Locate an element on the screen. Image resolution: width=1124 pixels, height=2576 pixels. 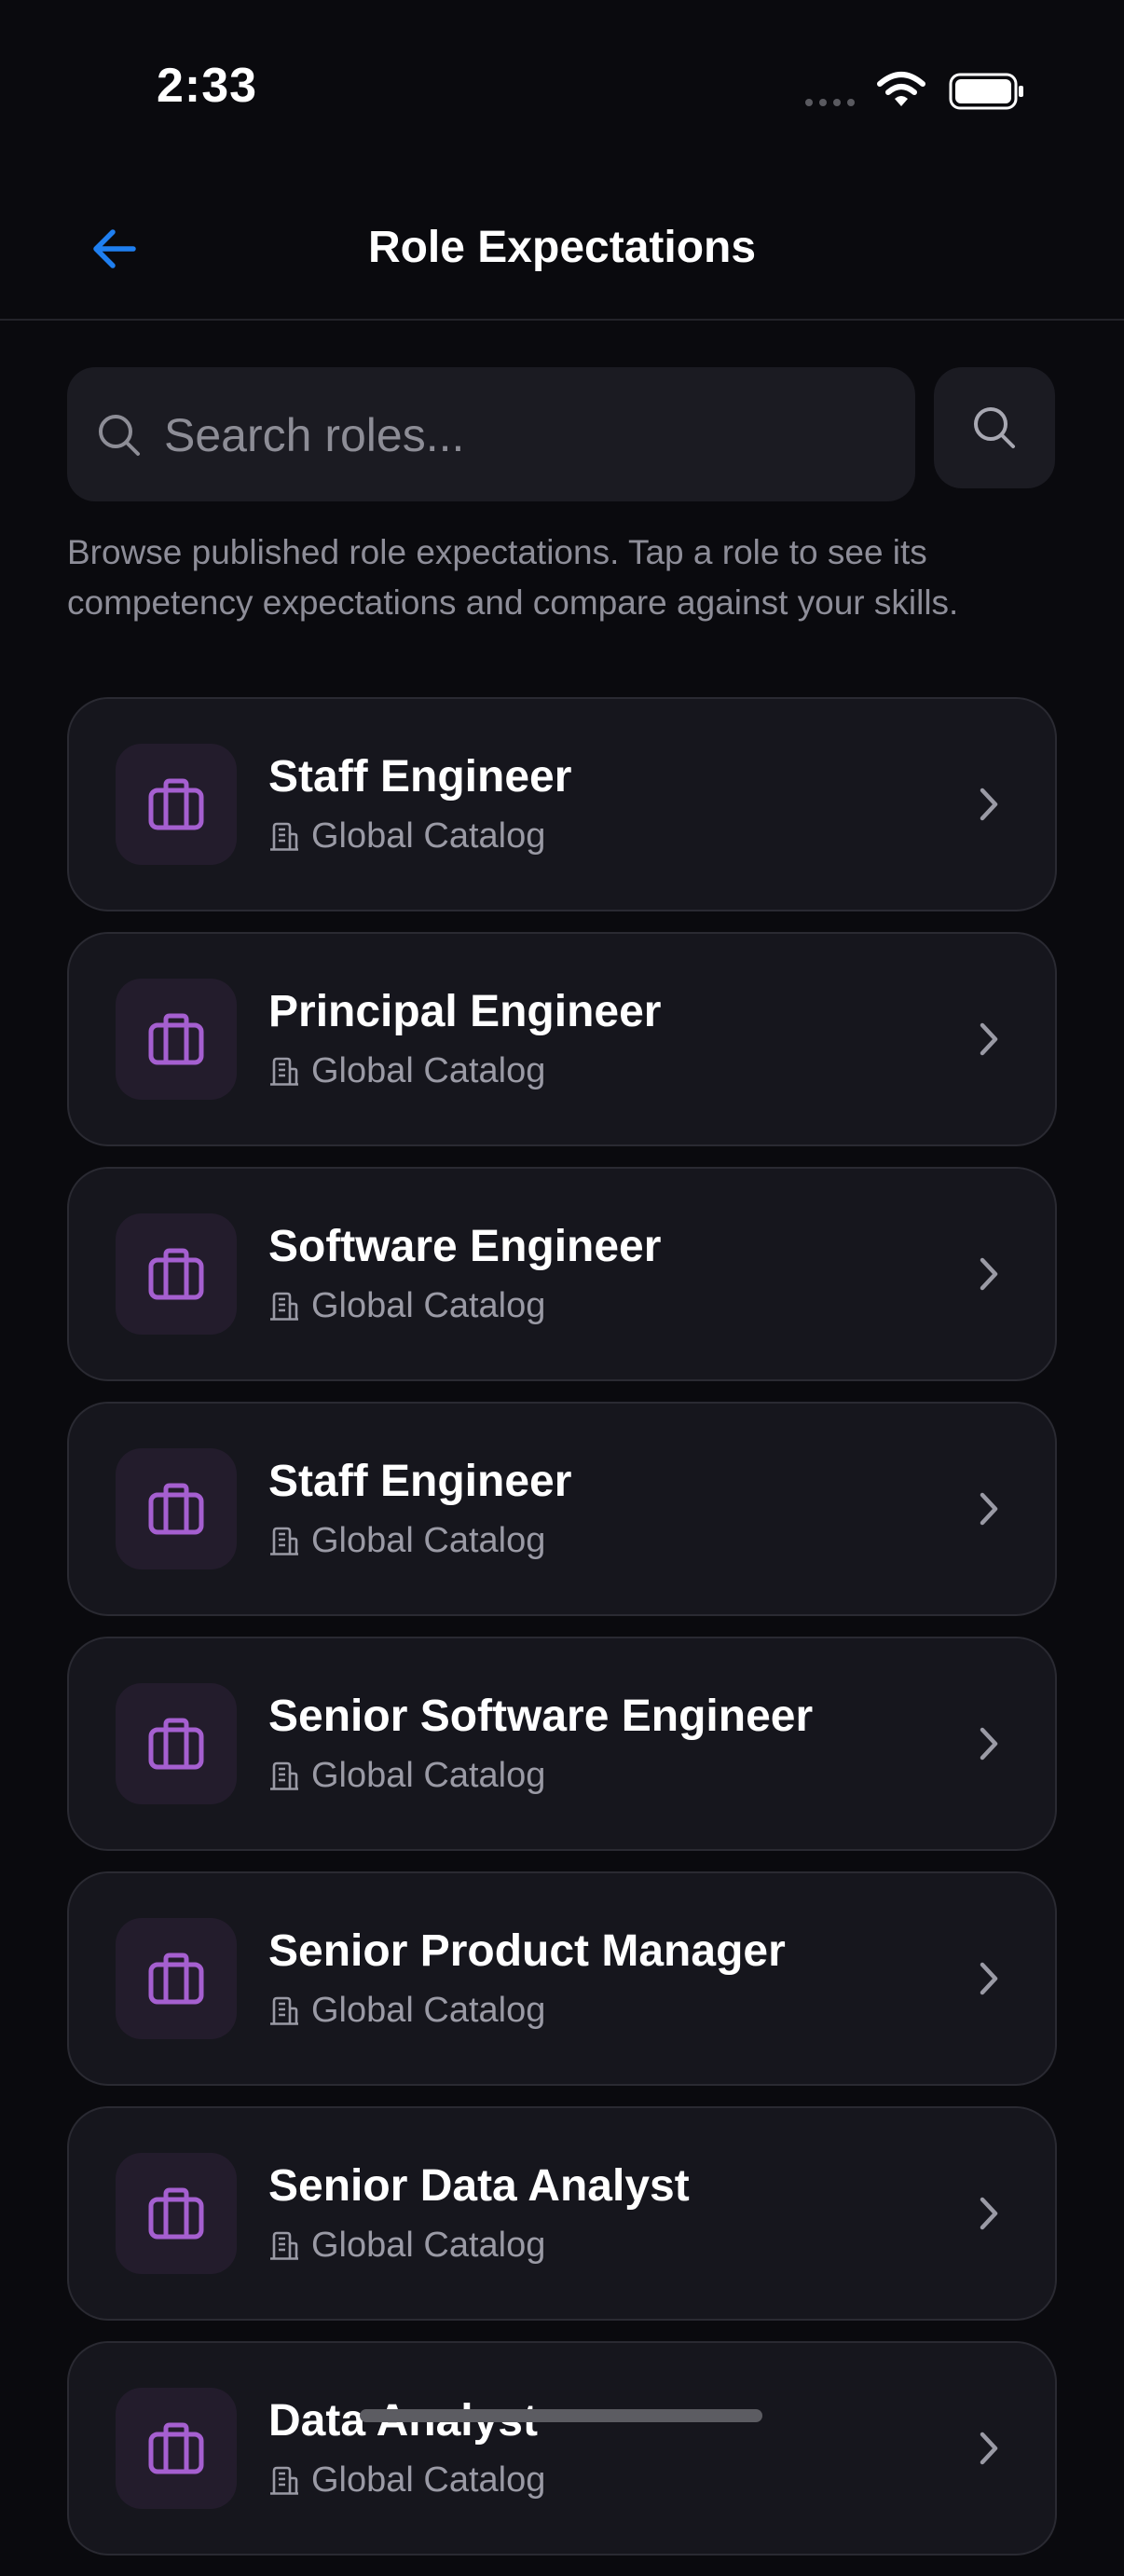
role-title: Senior Software Engineer is located at coordinates (541, 1716).